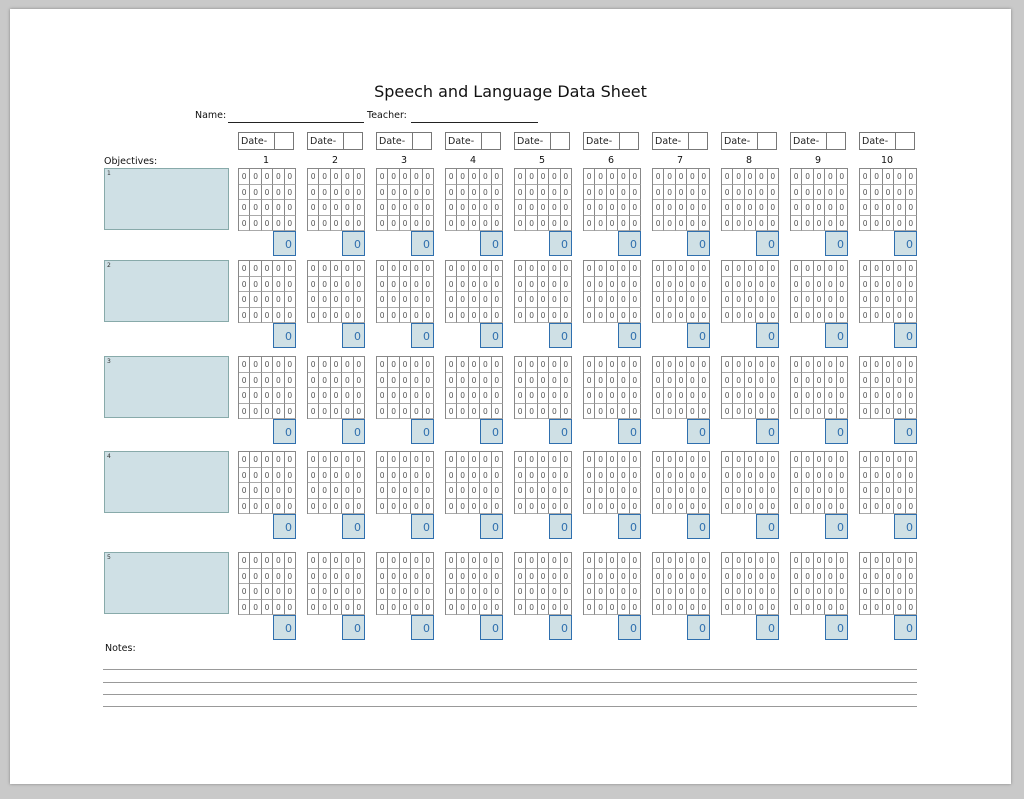 The image size is (1024, 799). Describe the element at coordinates (510, 682) in the screenshot. I see `notes-line` at that location.